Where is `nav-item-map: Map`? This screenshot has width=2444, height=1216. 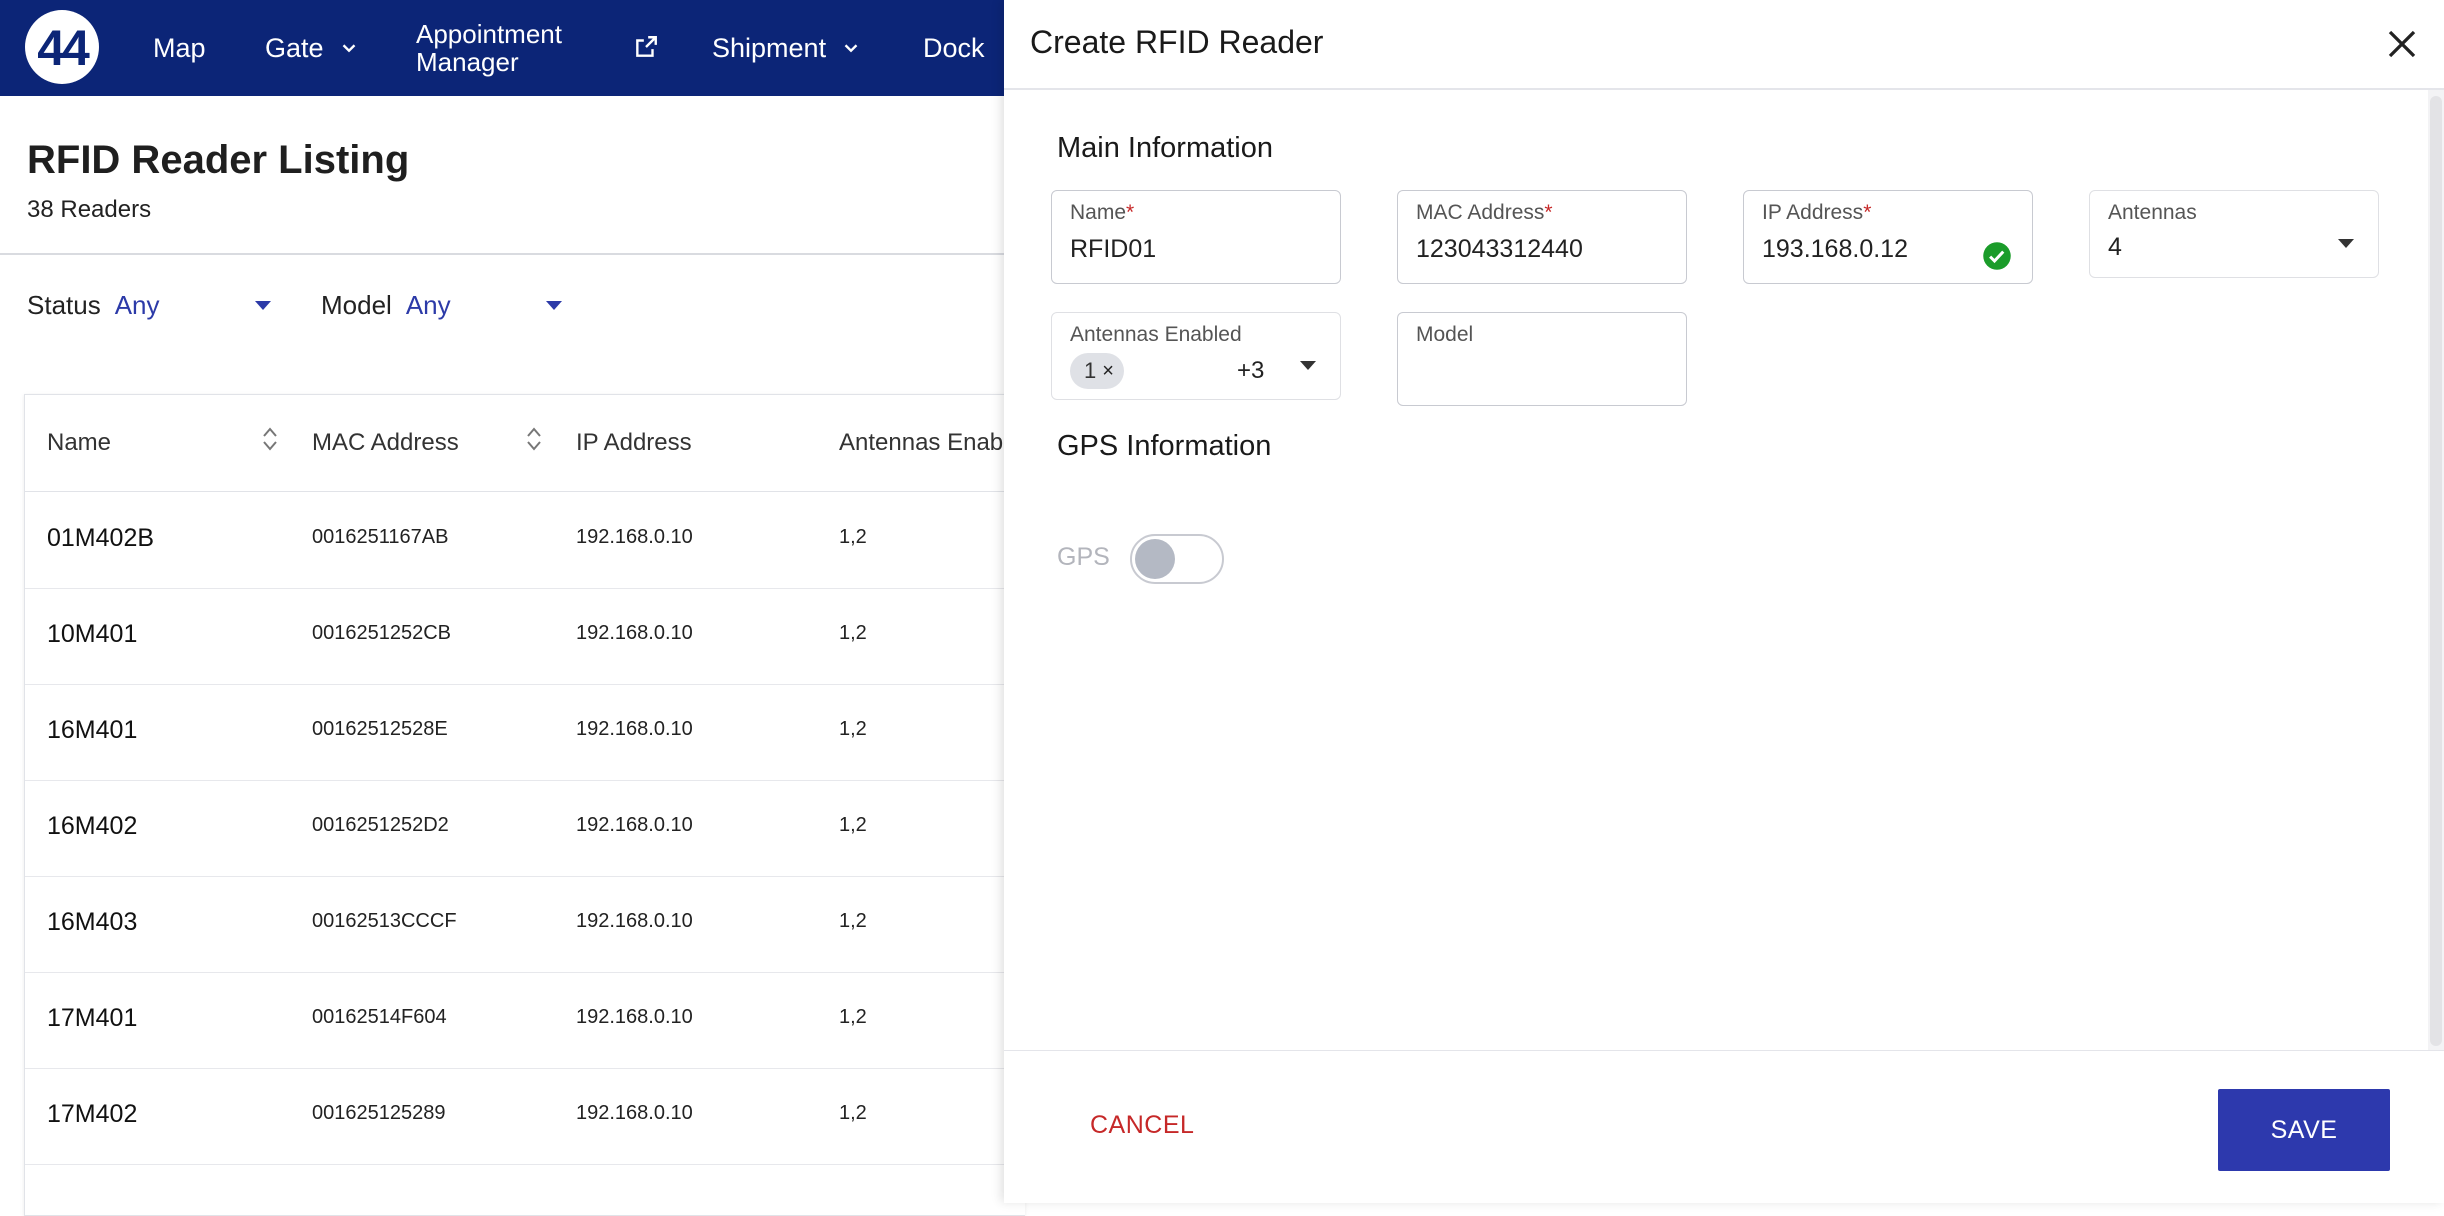
nav-item-map: Map is located at coordinates (179, 48).